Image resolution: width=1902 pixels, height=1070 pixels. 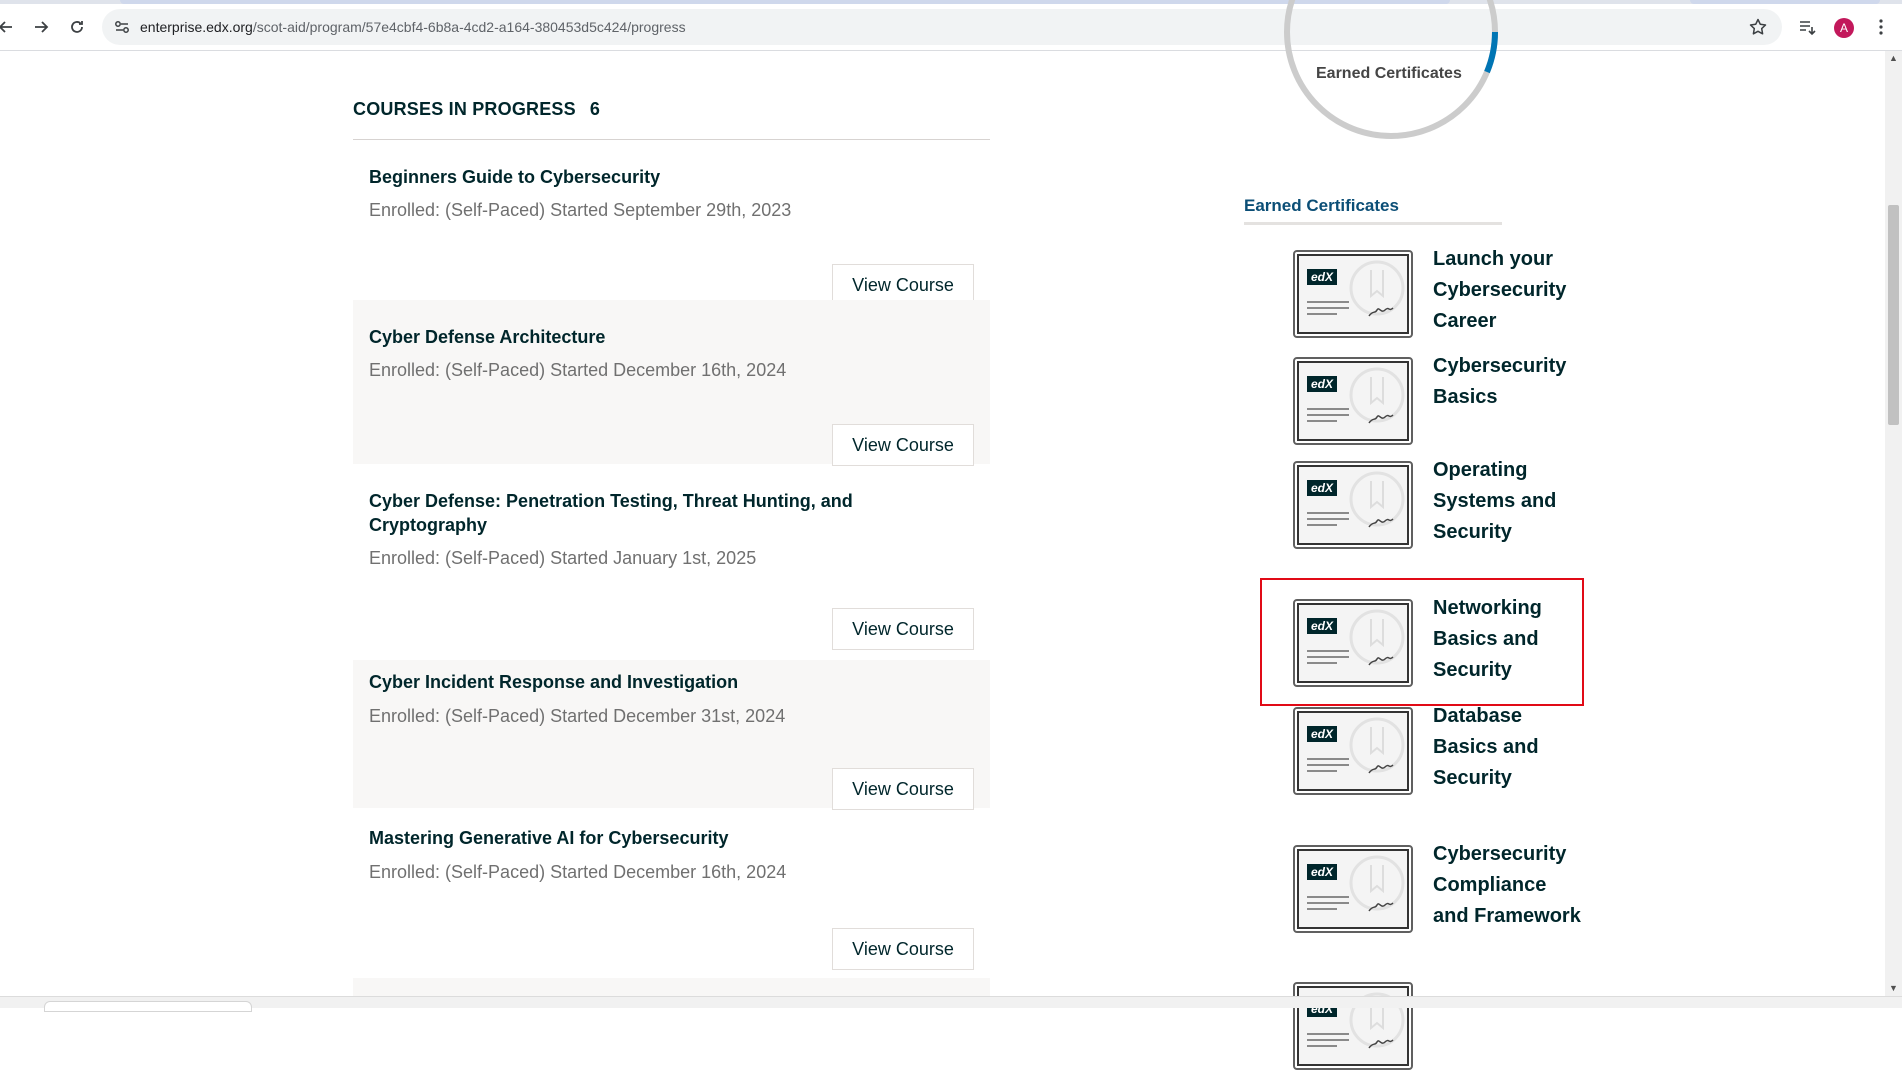 I want to click on profile-avatar: A, so click(x=1844, y=28).